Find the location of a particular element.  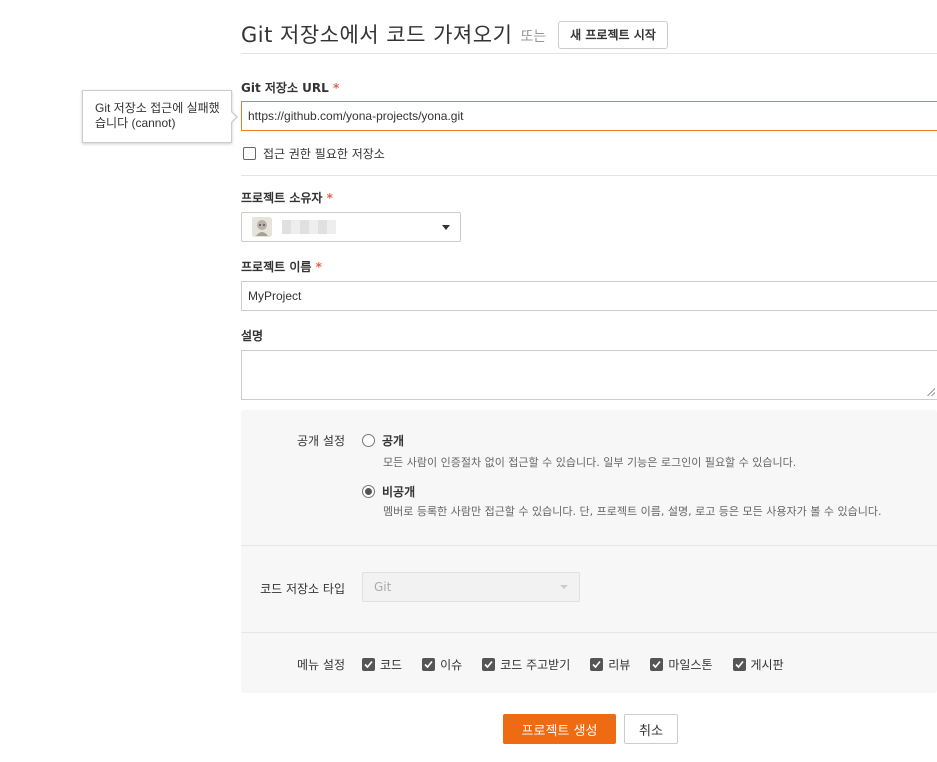

menu-settings-list: 코드 이슈 코드 주고받기 리뷰 마일스톤 게시판 is located at coordinates (583, 664).